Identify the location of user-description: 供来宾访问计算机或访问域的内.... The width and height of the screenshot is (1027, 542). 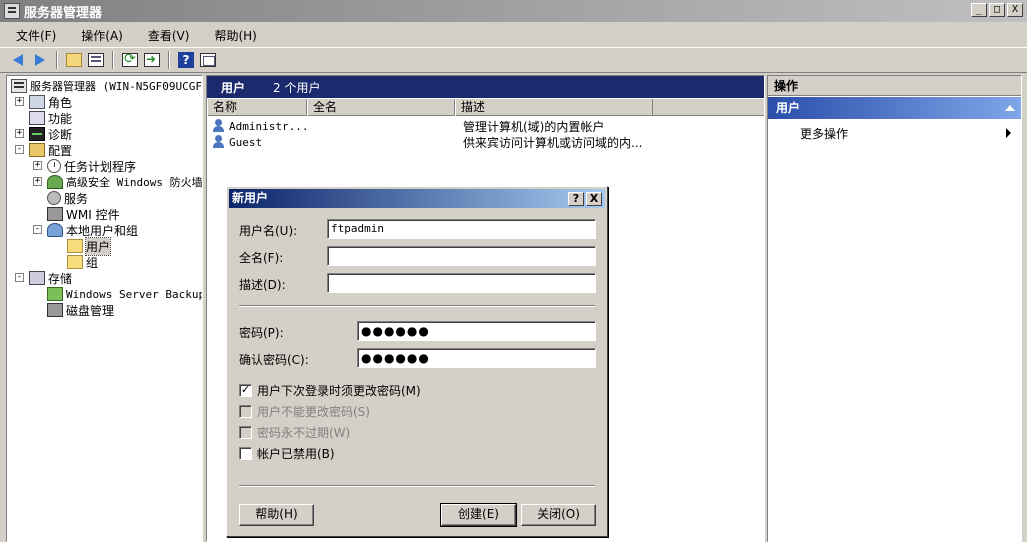
(553, 142).